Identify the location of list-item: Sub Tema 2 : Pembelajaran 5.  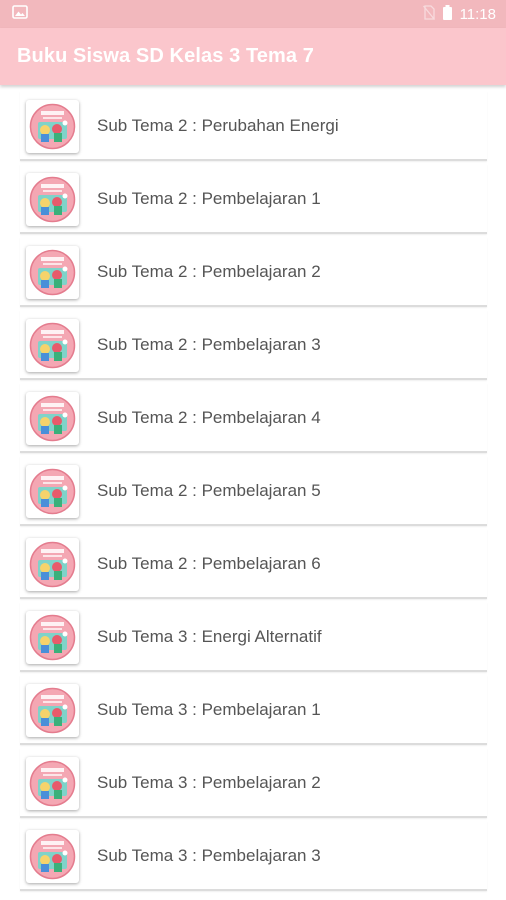
(253, 491).